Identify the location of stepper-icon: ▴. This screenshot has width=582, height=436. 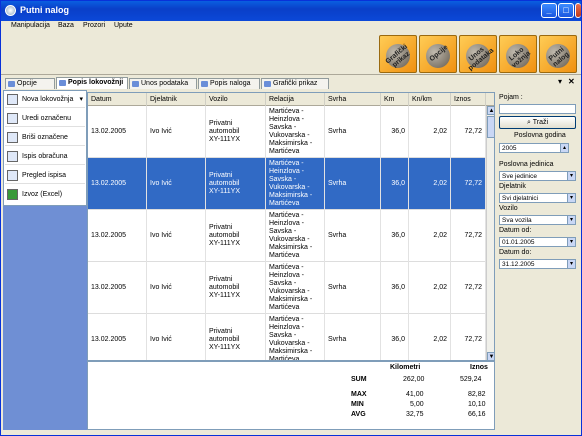
(564, 148).